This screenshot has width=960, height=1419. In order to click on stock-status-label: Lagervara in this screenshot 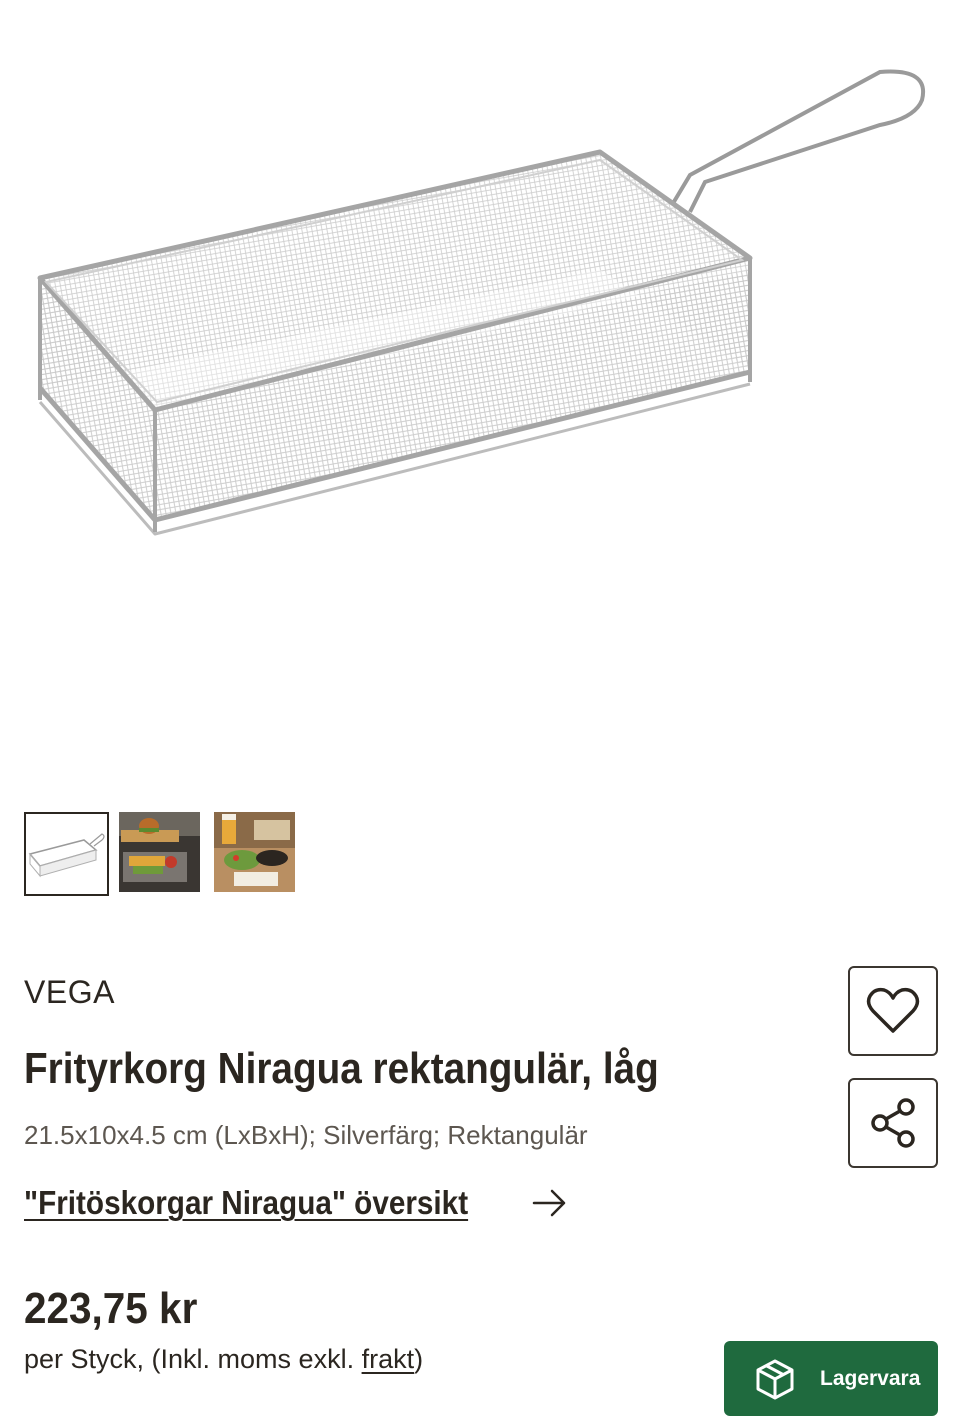, I will do `click(870, 1378)`.